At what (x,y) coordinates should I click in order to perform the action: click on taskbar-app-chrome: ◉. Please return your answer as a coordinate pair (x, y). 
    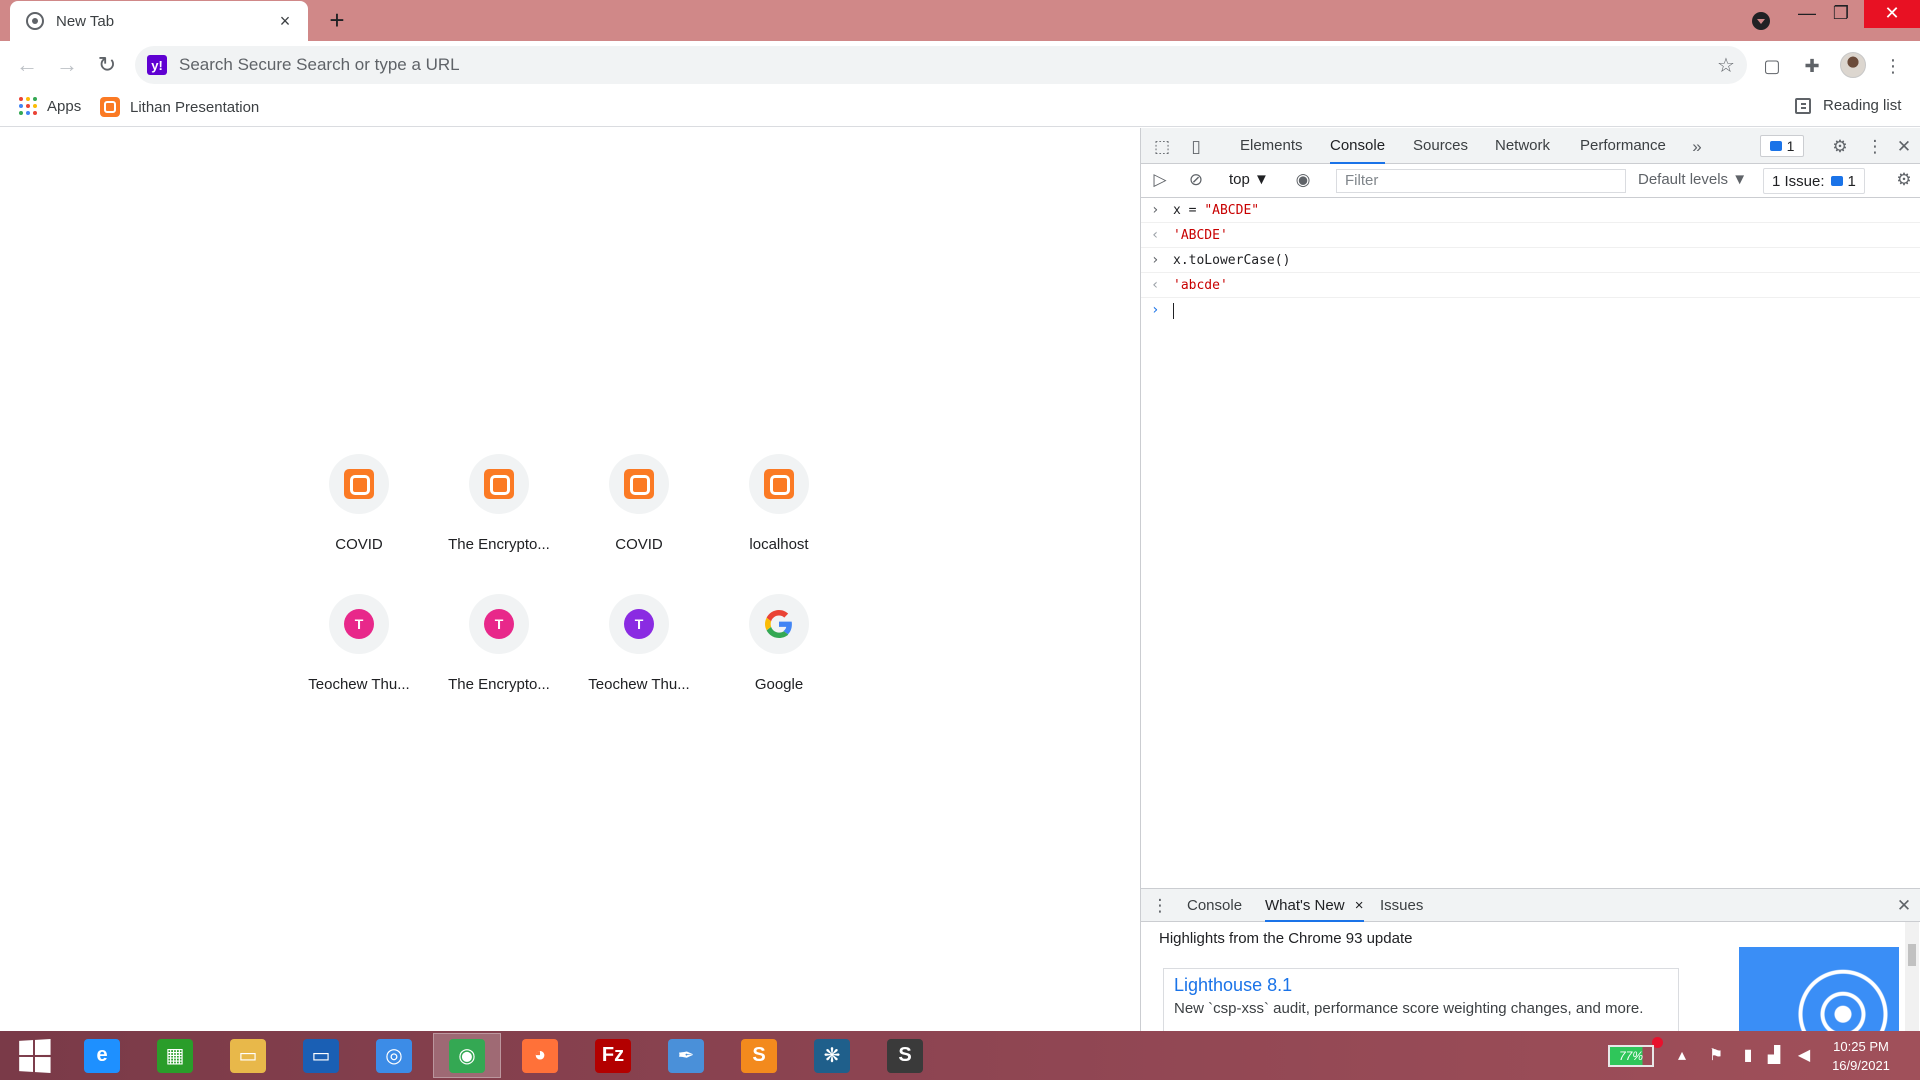
    Looking at the image, I should click on (467, 1055).